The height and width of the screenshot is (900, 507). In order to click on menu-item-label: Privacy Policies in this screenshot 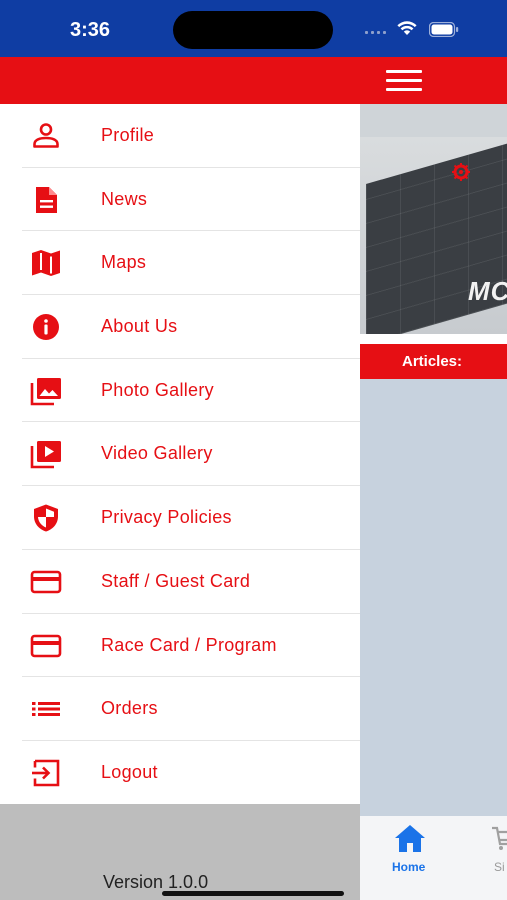, I will do `click(166, 517)`.